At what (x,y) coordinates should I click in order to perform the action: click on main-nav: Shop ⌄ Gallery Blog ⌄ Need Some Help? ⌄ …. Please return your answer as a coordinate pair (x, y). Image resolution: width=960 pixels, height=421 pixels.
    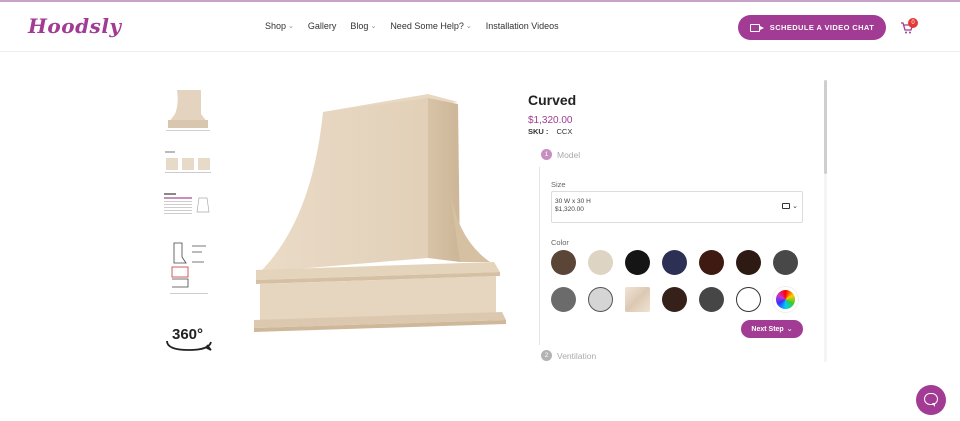
    Looking at the image, I should click on (419, 26).